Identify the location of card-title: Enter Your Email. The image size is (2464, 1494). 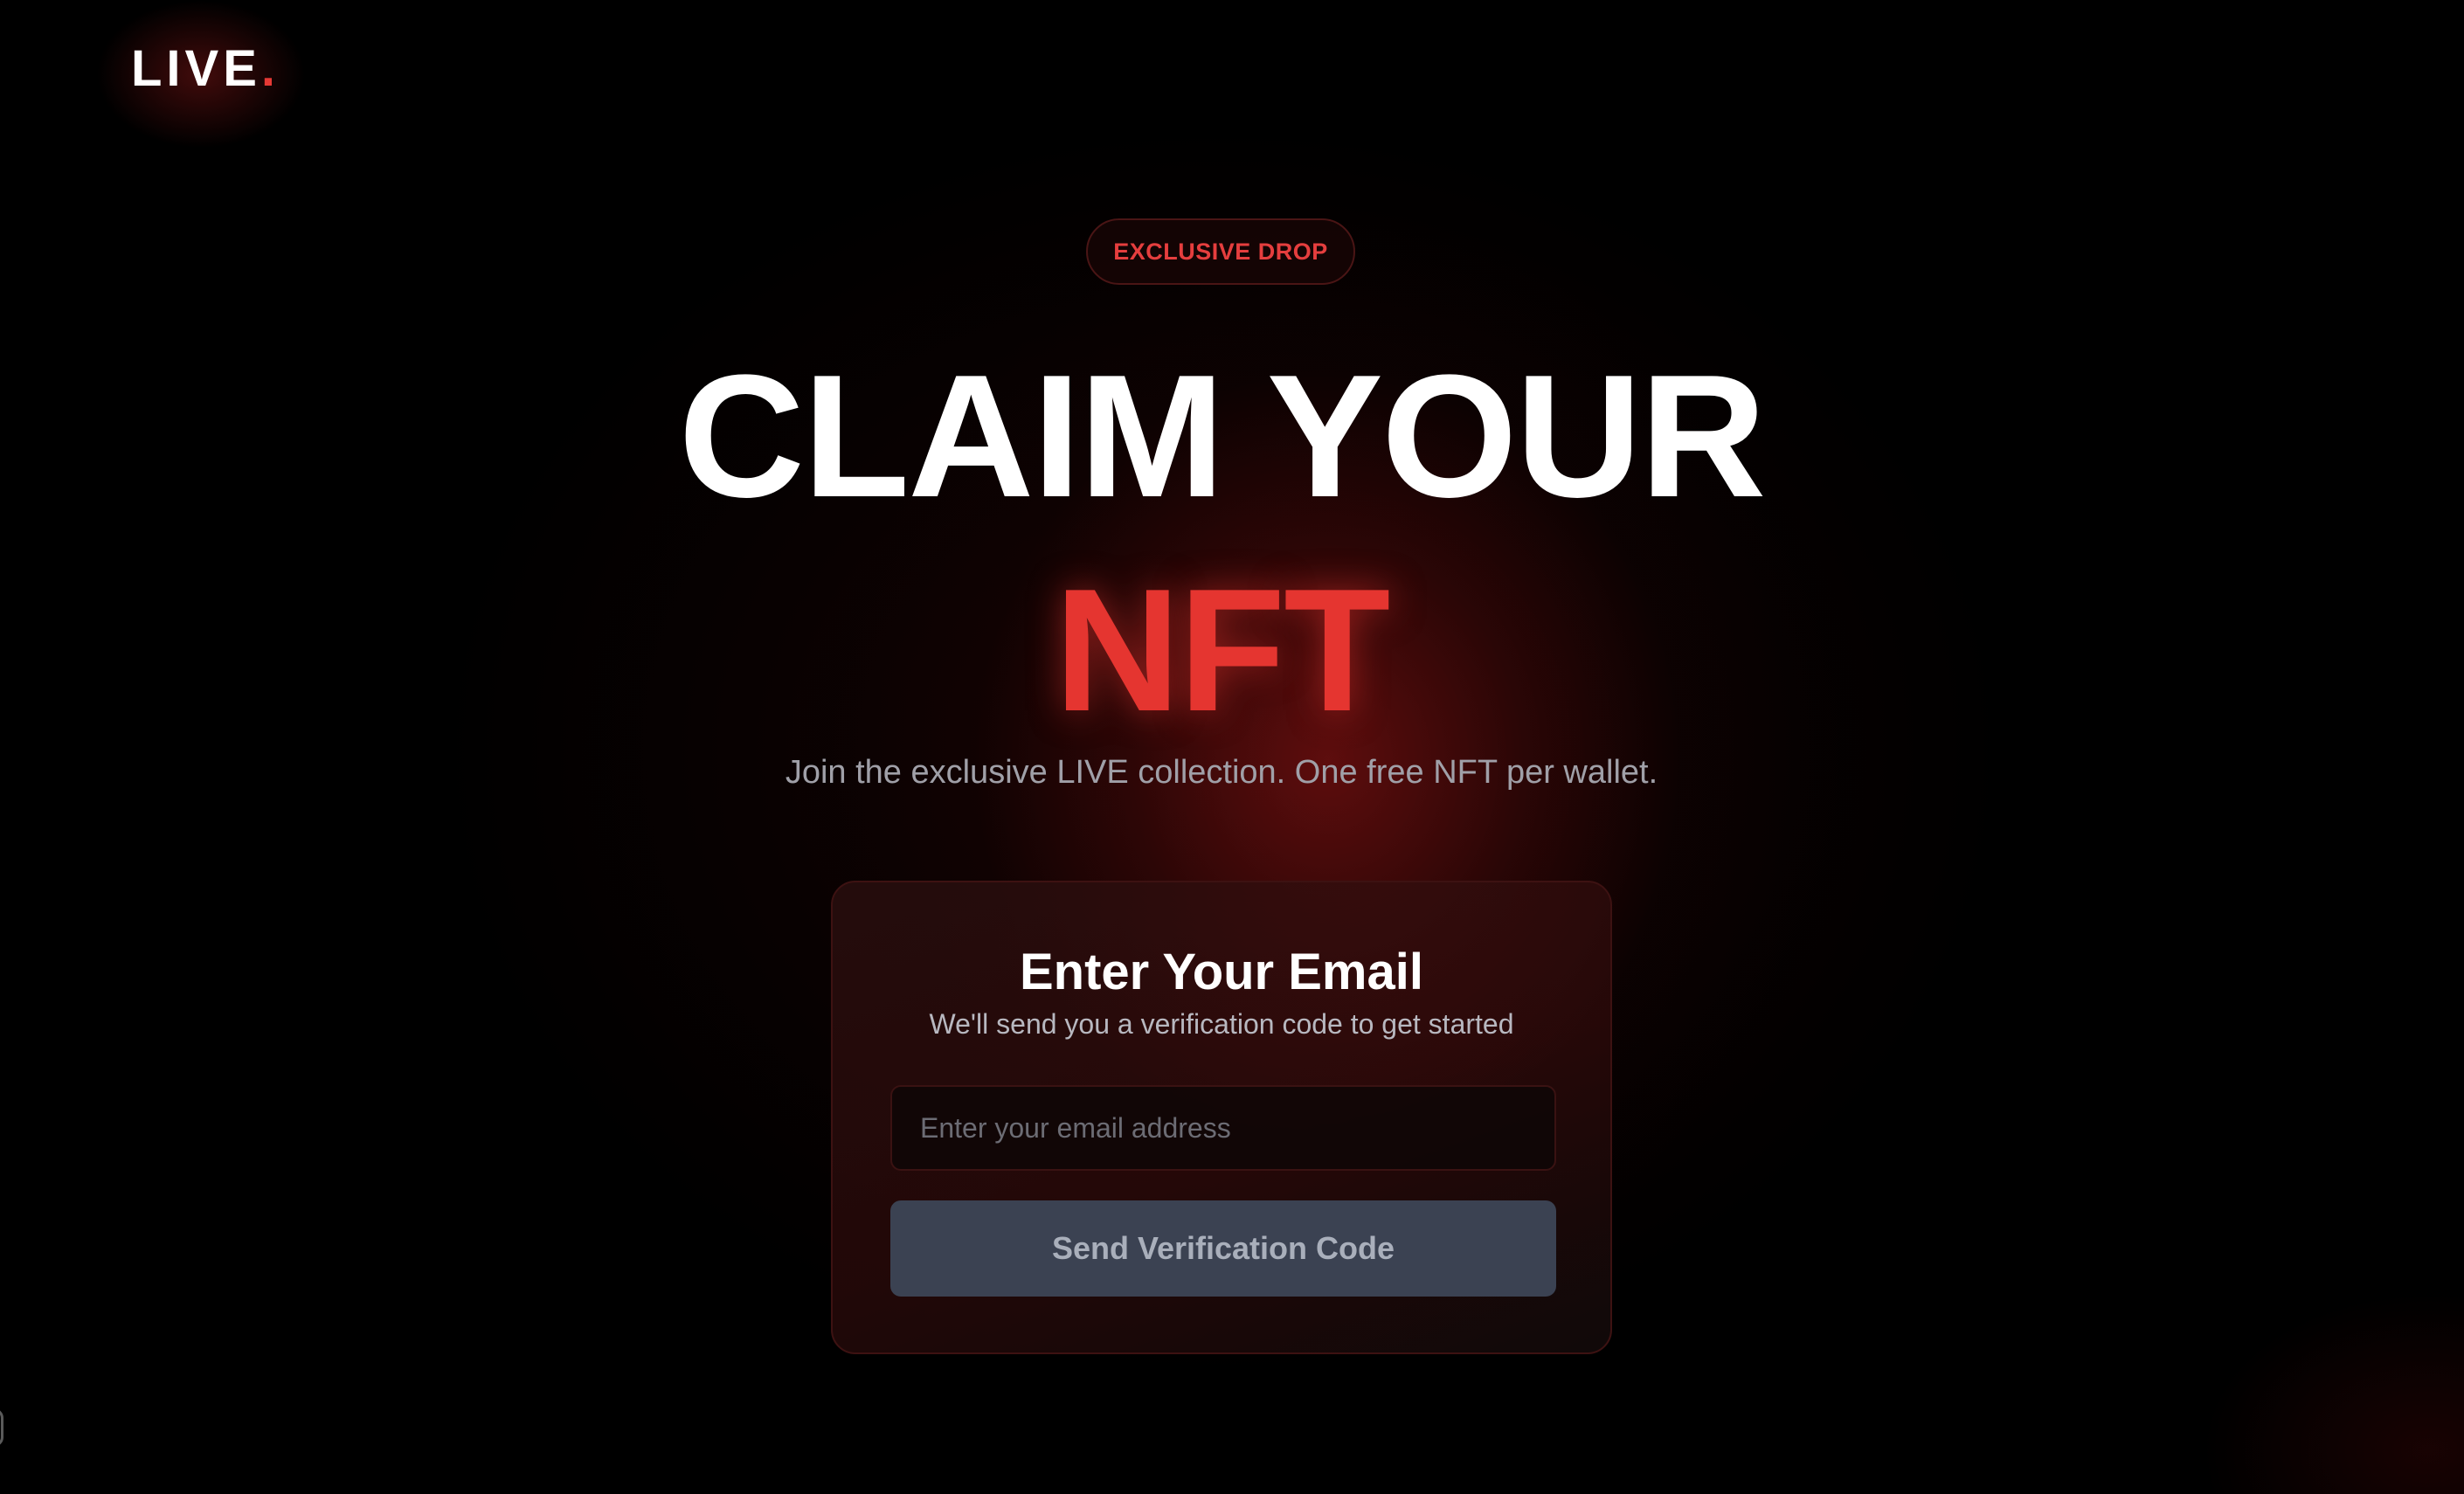
(1221, 972).